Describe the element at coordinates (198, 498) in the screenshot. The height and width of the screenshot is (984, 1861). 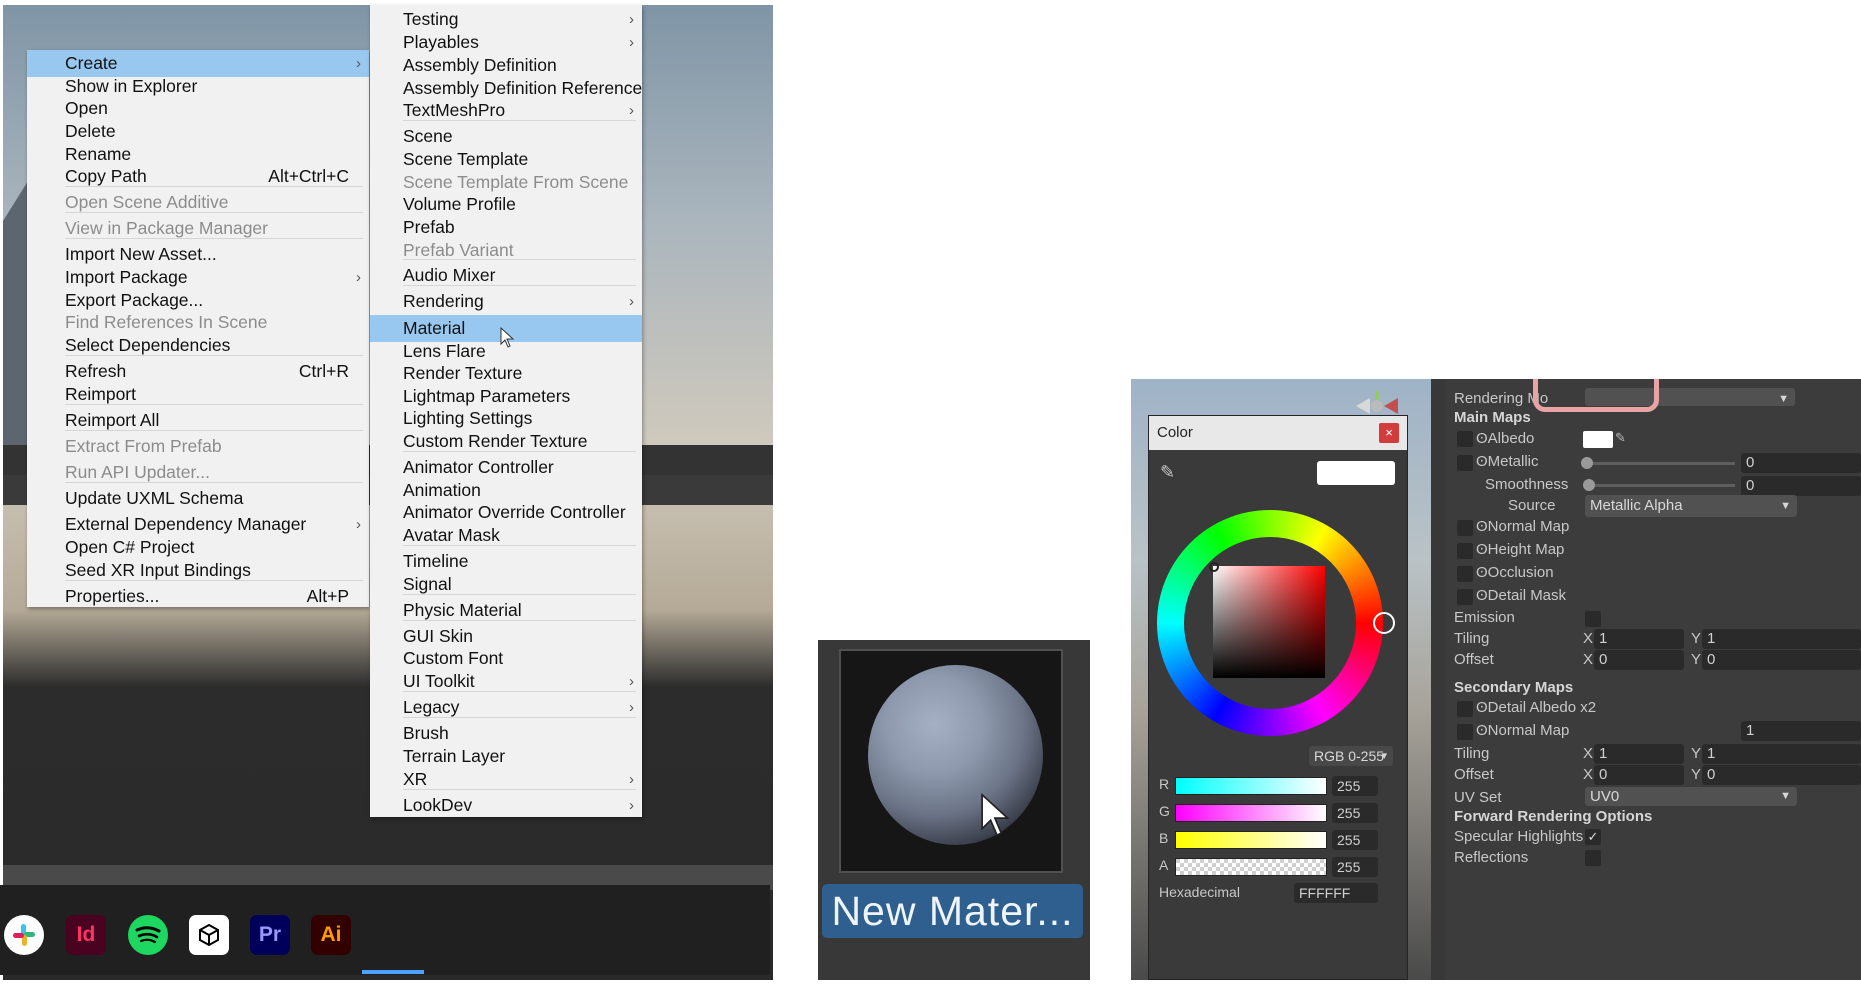
I see `menu-item-update-uxml-schema: Update UXML Schema` at that location.